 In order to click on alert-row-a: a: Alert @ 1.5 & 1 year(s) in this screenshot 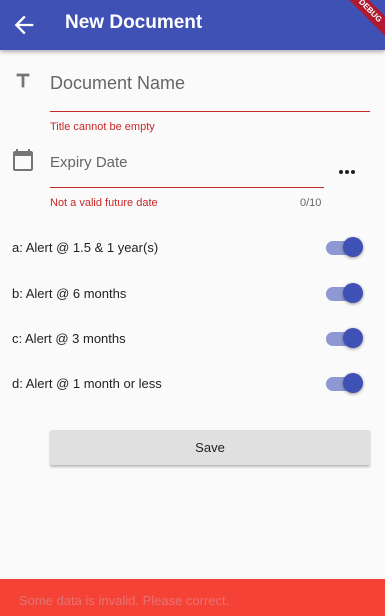, I will do `click(192, 248)`.